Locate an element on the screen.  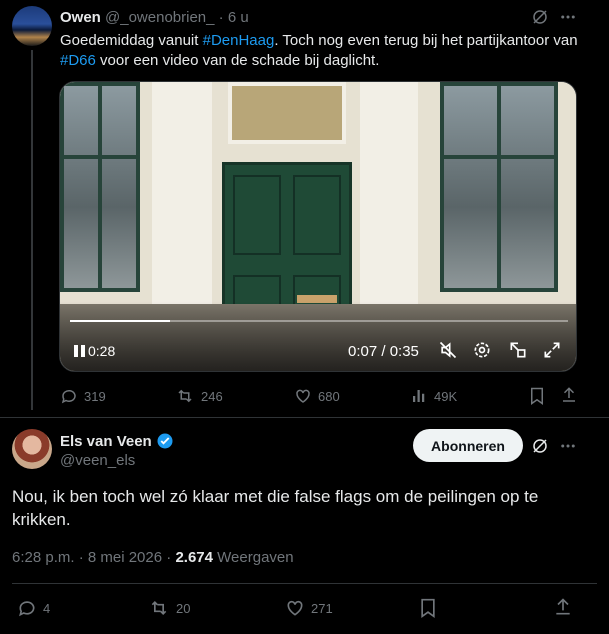
views-button: 49K is located at coordinates (433, 396).